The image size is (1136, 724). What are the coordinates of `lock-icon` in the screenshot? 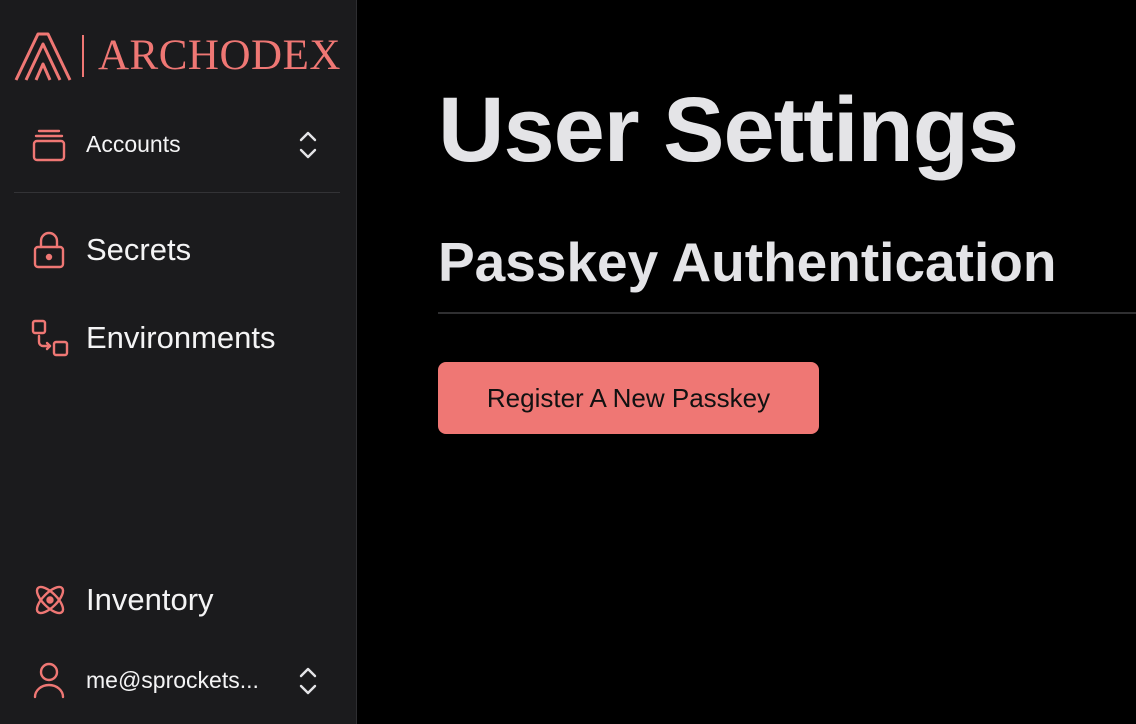 It's located at (50, 250).